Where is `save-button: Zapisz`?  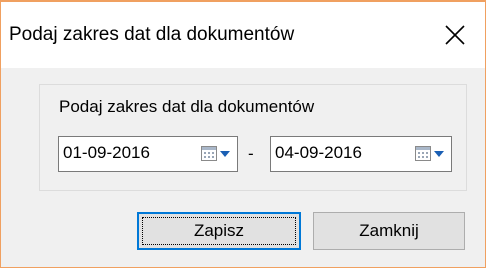 save-button: Zapisz is located at coordinates (219, 231).